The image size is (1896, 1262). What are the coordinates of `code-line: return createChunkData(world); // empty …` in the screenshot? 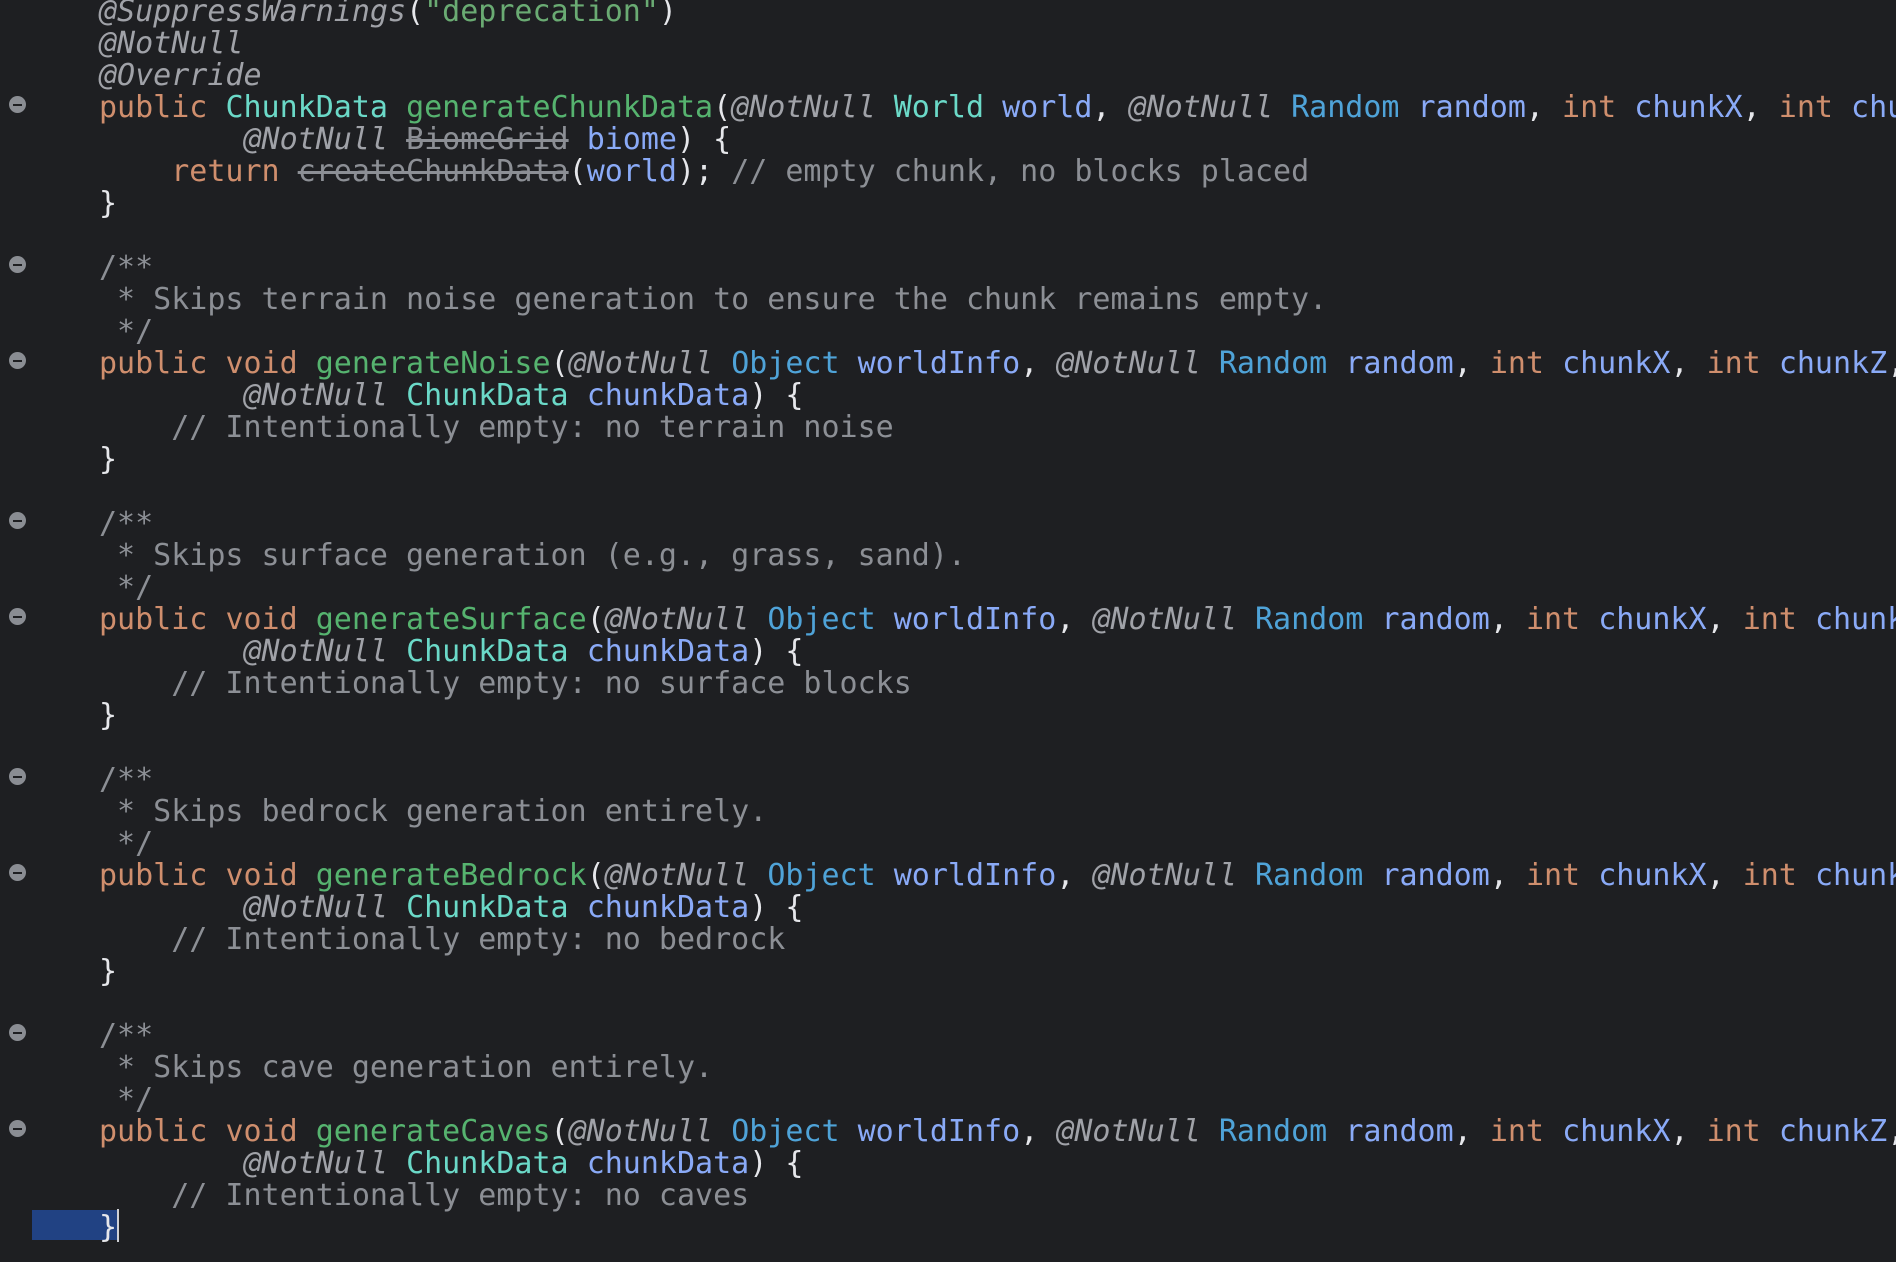 It's located at (704, 172).